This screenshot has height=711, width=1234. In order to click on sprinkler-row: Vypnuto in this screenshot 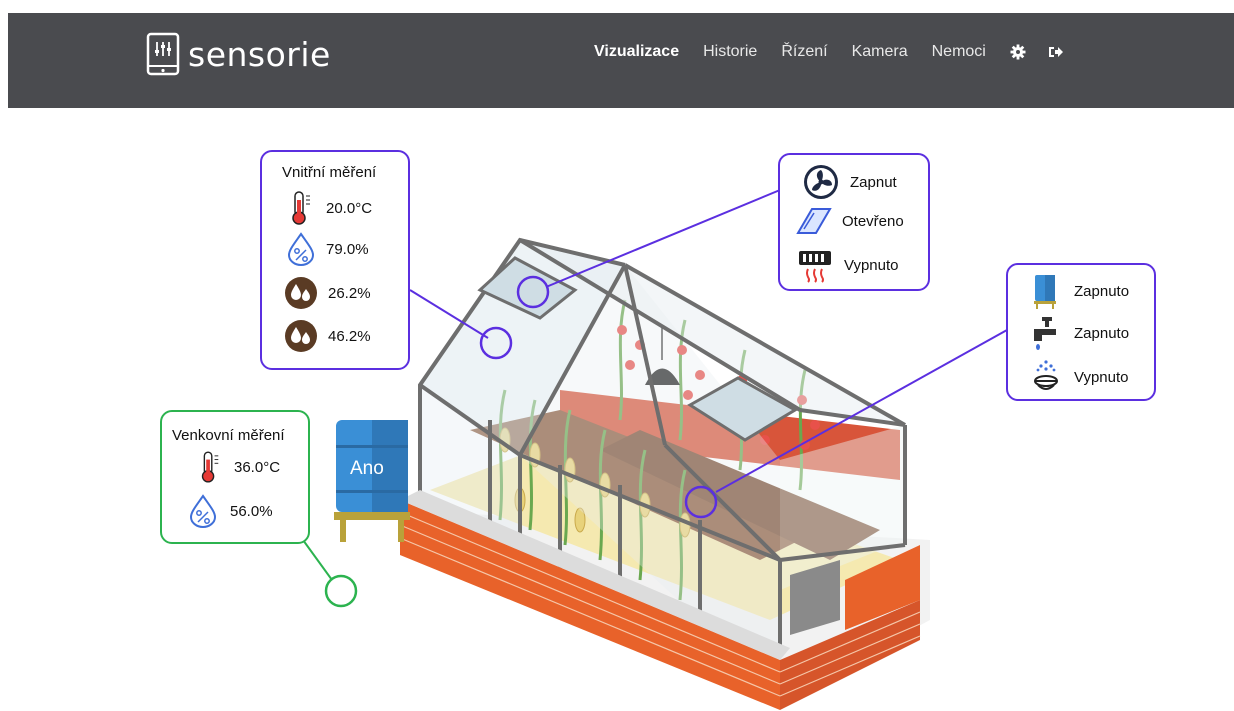, I will do `click(1079, 377)`.